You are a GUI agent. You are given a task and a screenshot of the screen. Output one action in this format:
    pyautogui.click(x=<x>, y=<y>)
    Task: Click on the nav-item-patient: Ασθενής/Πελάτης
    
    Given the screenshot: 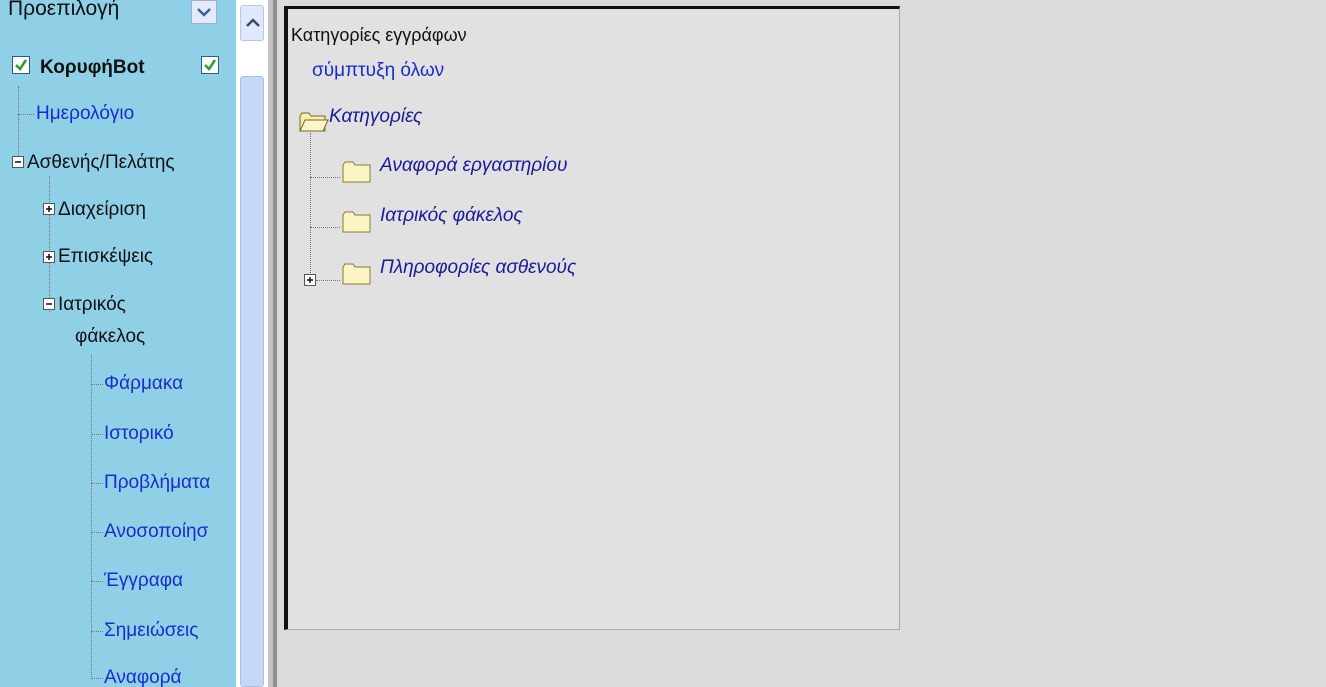 What is the action you would take?
    pyautogui.click(x=101, y=163)
    